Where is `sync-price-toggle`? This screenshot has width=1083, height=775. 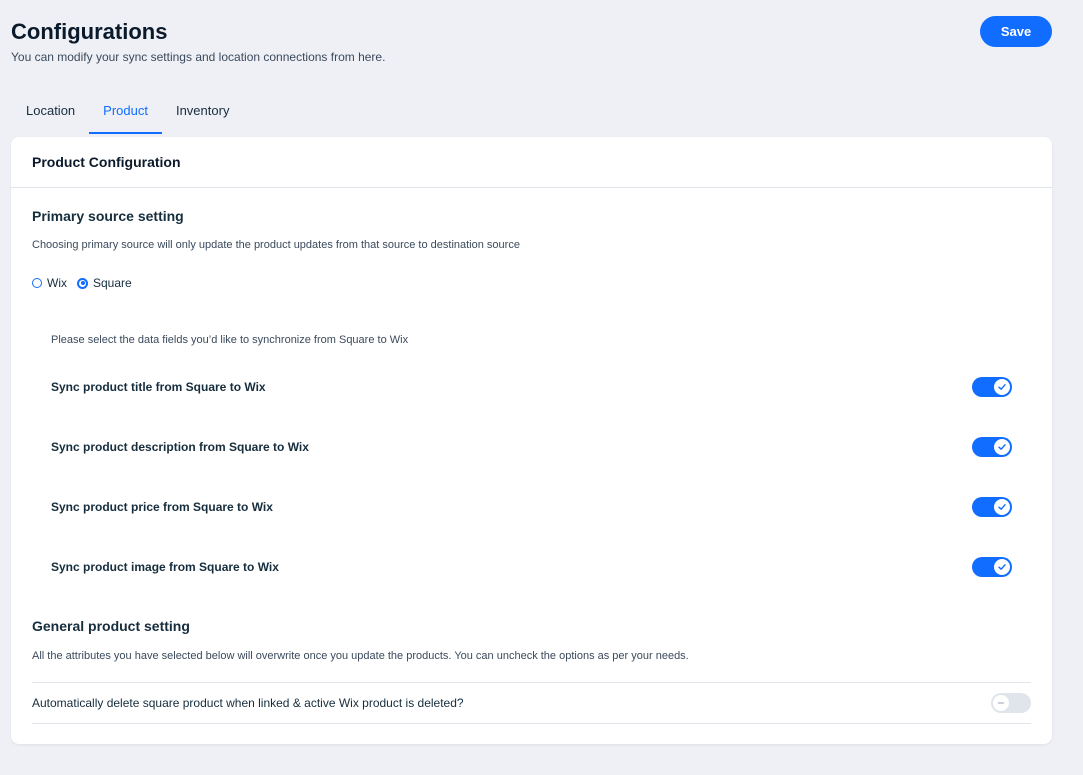 sync-price-toggle is located at coordinates (992, 507).